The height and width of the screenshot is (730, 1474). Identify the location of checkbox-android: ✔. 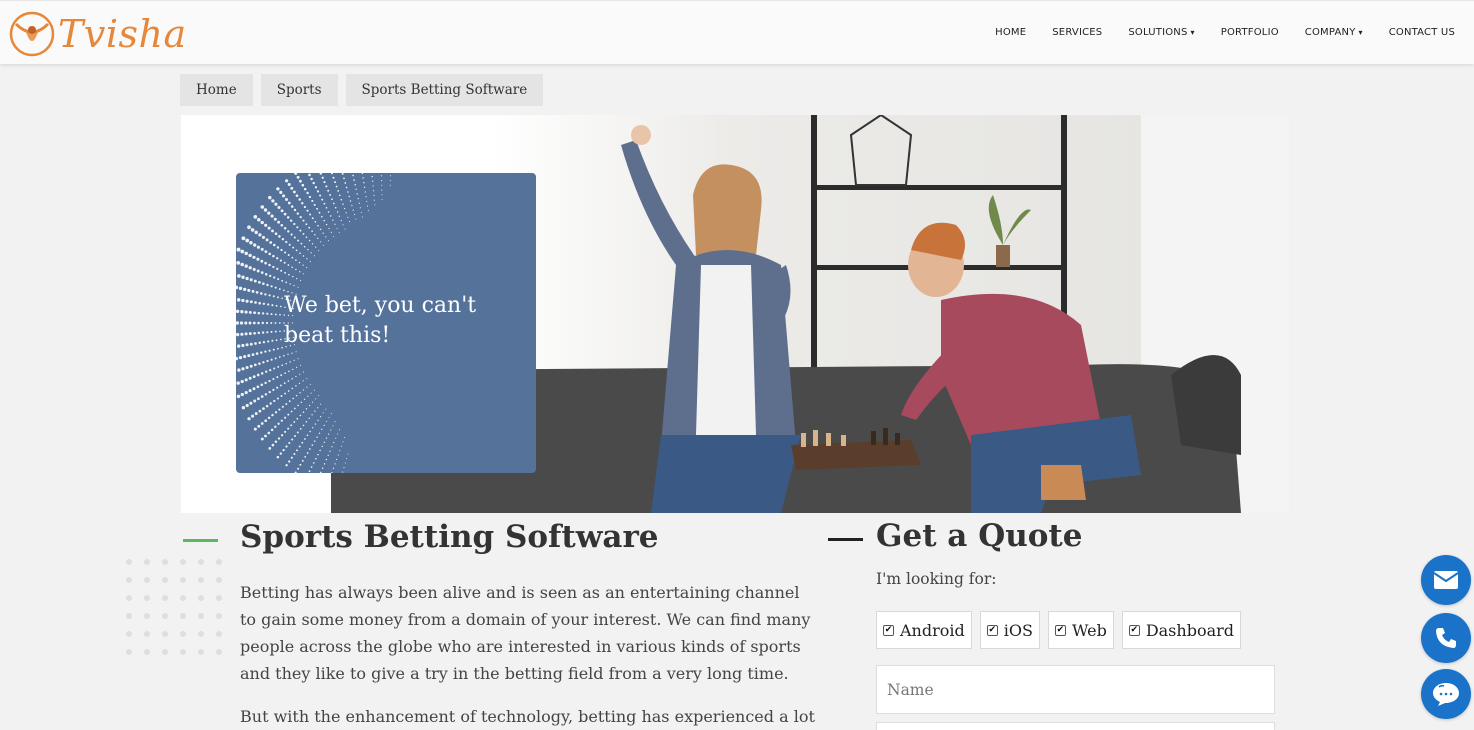
(888, 630).